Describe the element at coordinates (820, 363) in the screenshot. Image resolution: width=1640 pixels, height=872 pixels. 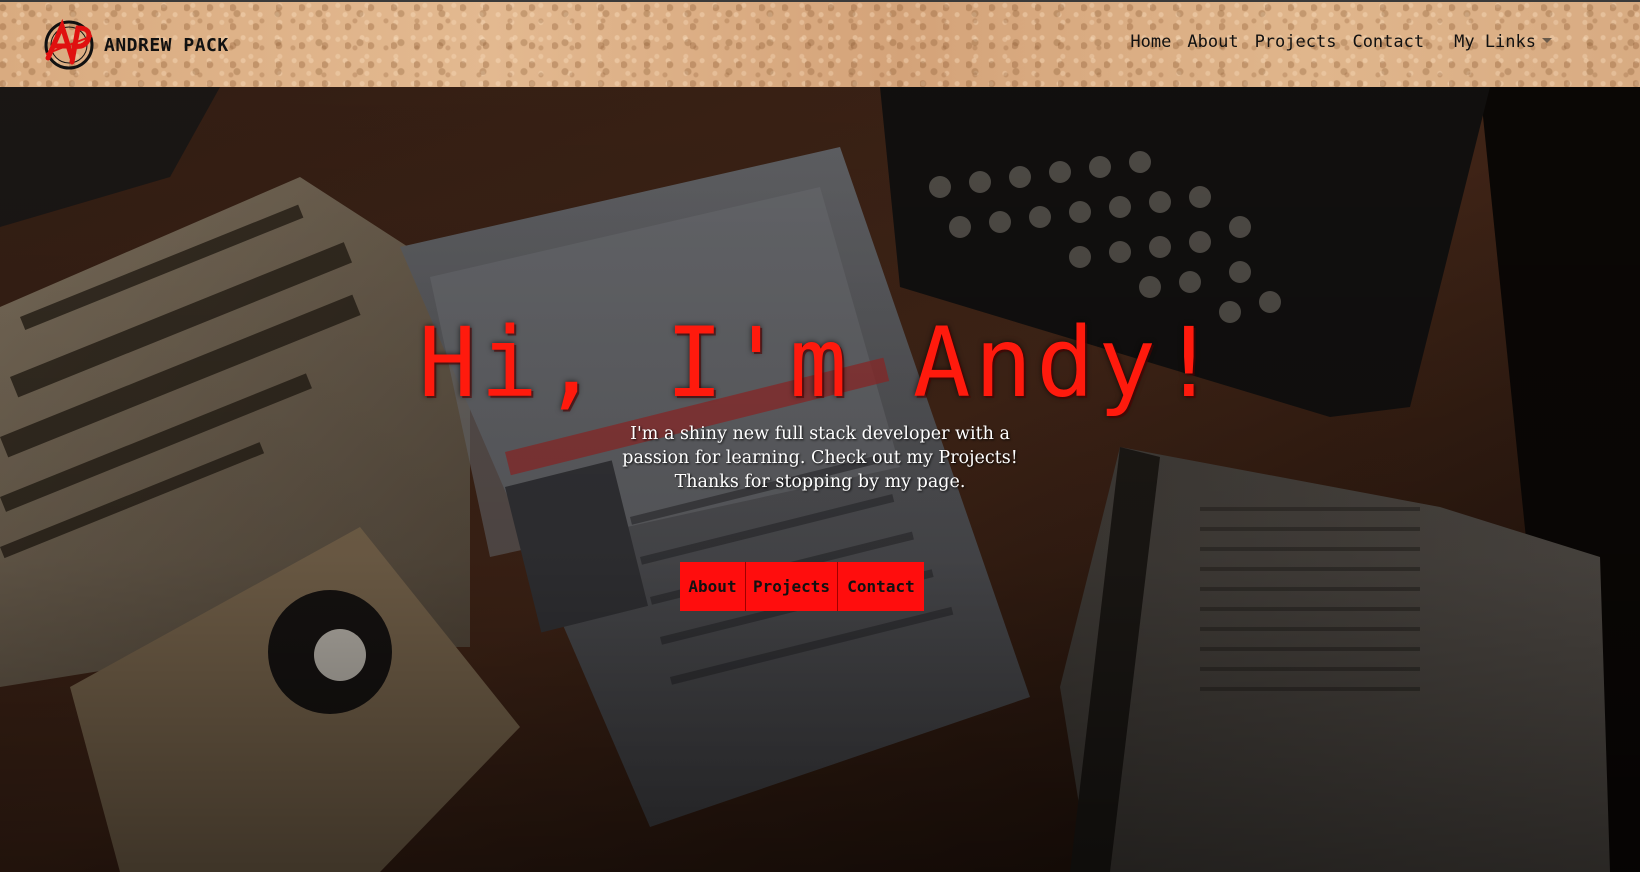
I see `hero-title: Hi, I'm Andy!` at that location.